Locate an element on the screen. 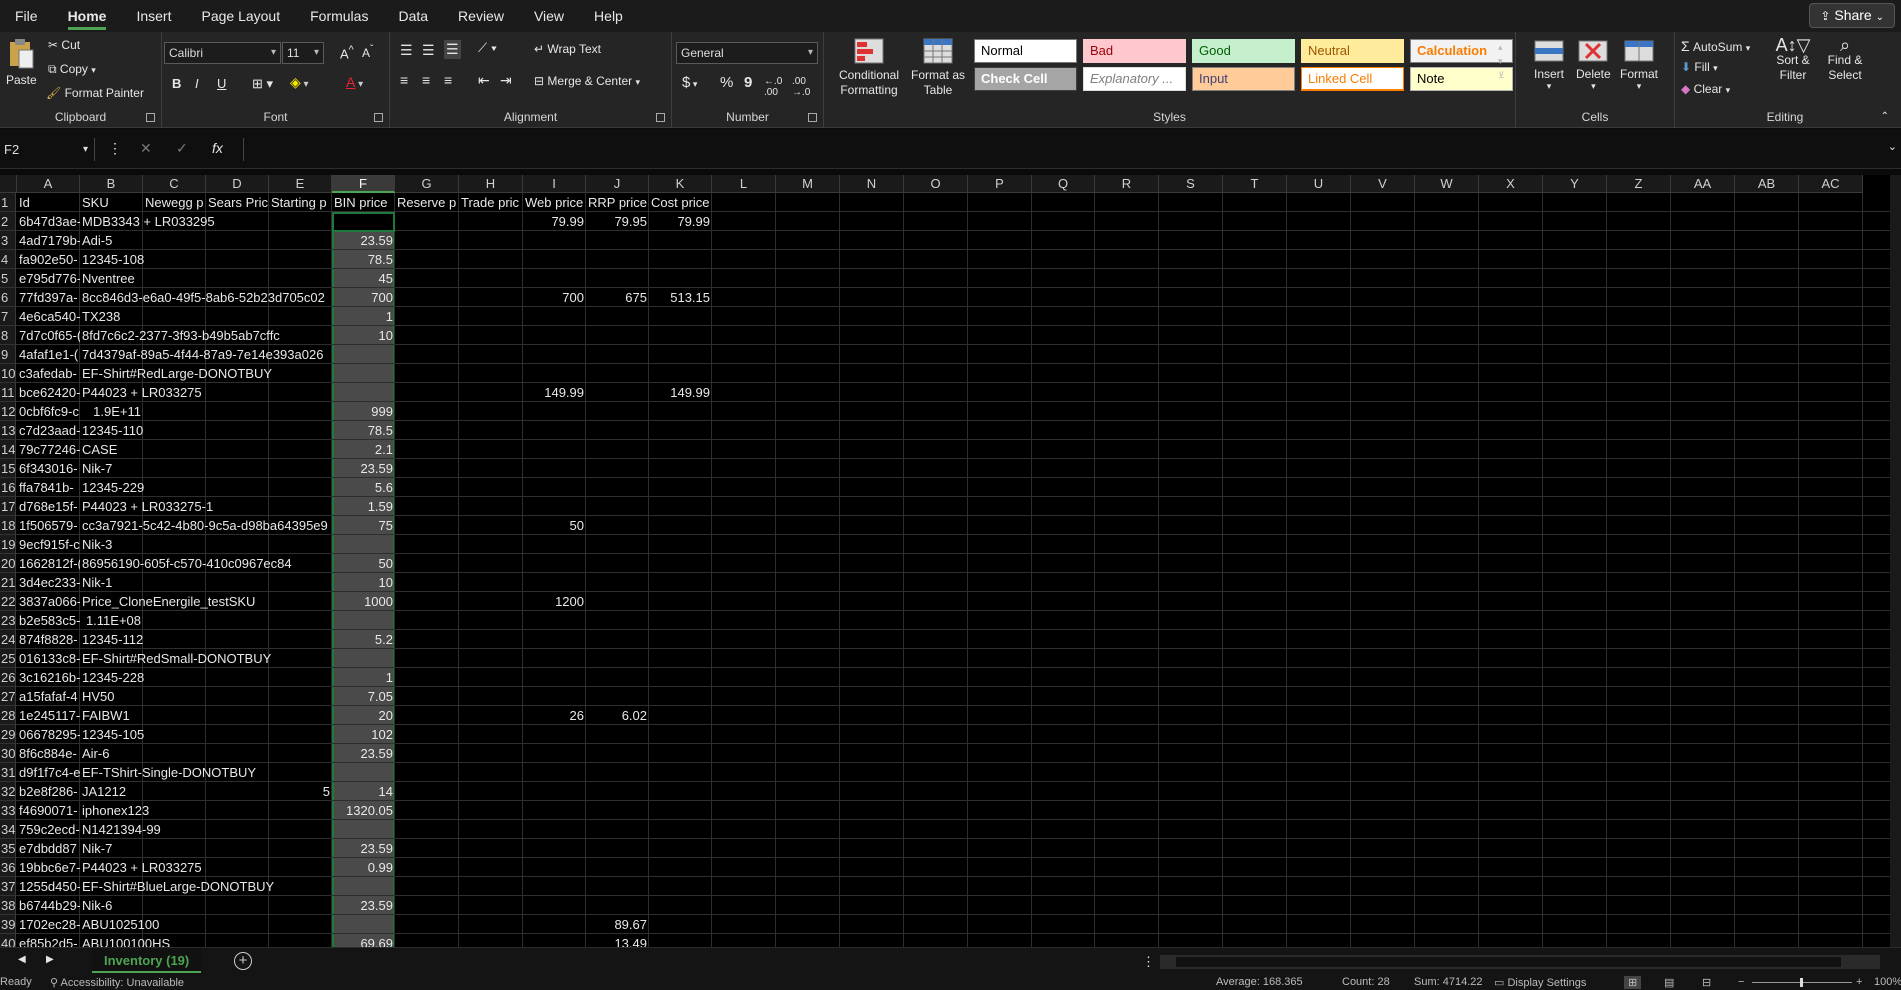  cell-f8: 10 is located at coordinates (363, 335).